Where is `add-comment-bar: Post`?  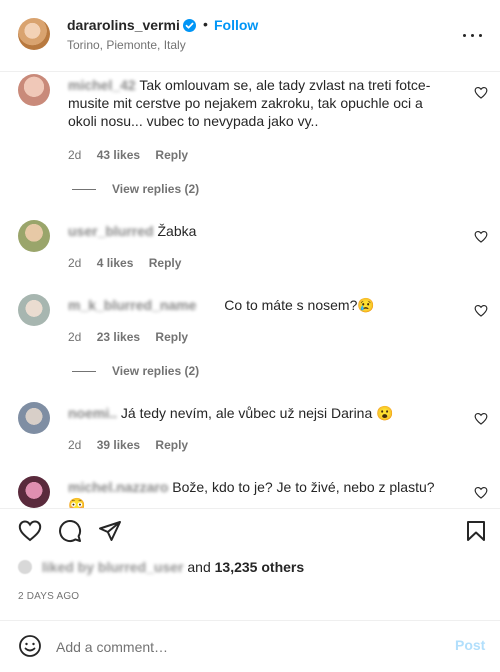 add-comment-bar: Post is located at coordinates (250, 646).